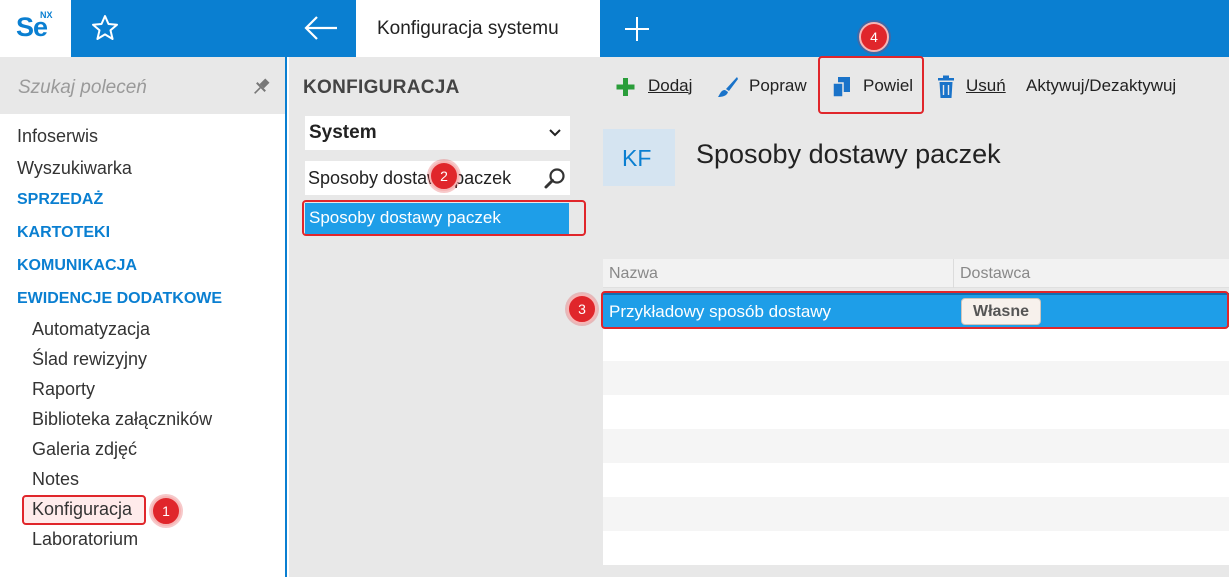 The width and height of the screenshot is (1229, 577). I want to click on search-icon, so click(555, 178).